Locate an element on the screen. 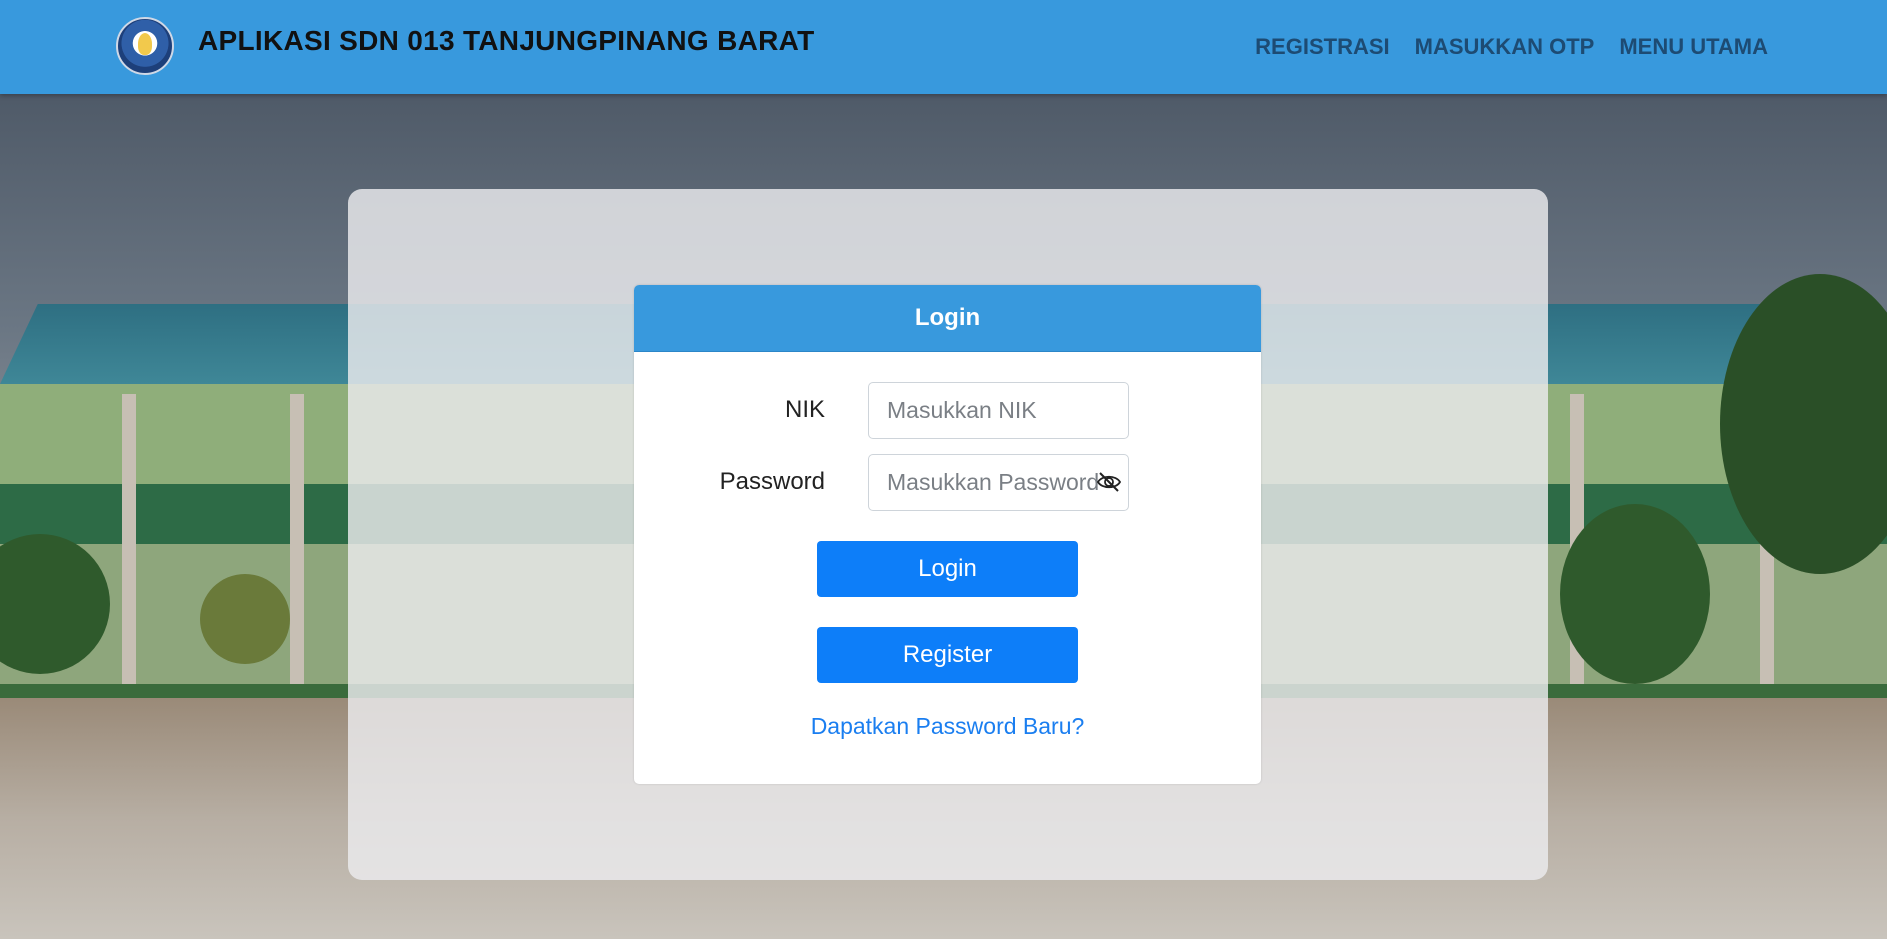 Image resolution: width=1887 pixels, height=939 pixels. school-logo-icon is located at coordinates (145, 46).